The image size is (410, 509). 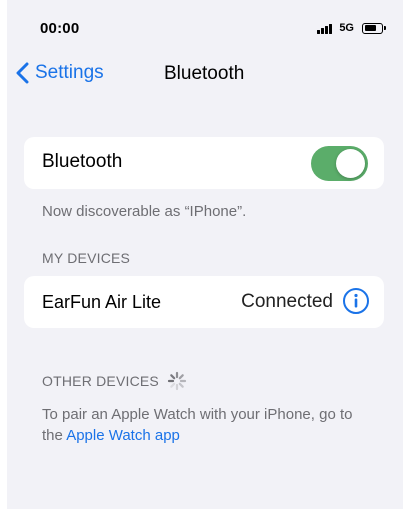 I want to click on other-devices-header: OTHER DEVICES, so click(x=114, y=381).